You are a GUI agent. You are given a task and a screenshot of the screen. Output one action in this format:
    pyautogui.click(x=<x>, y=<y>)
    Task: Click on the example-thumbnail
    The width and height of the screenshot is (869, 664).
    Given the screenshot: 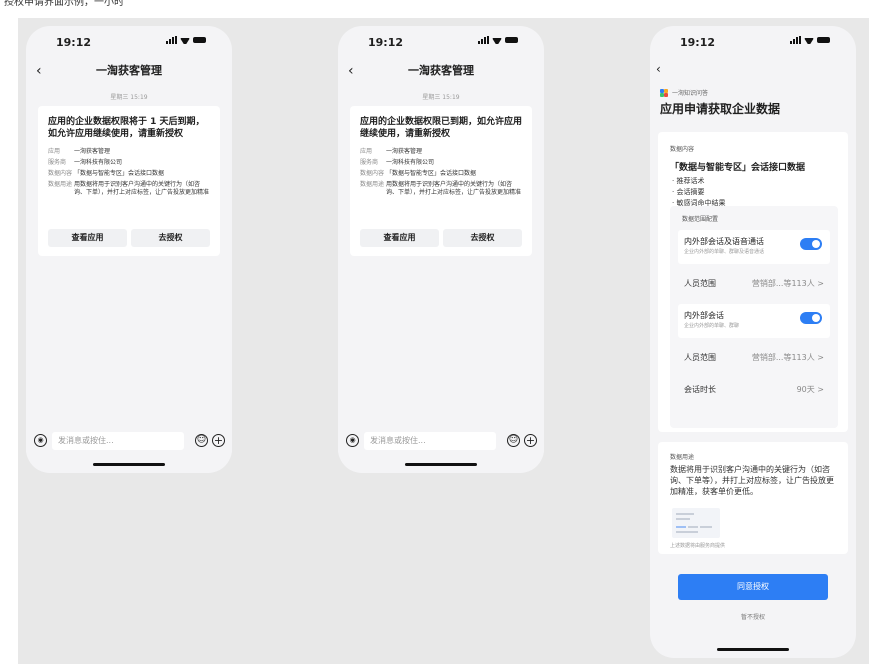 What is the action you would take?
    pyautogui.click(x=696, y=523)
    